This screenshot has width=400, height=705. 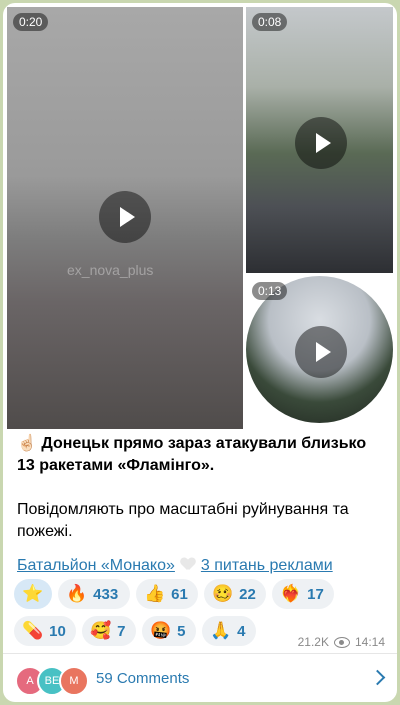 I want to click on reaction-count: 5, so click(x=181, y=631).